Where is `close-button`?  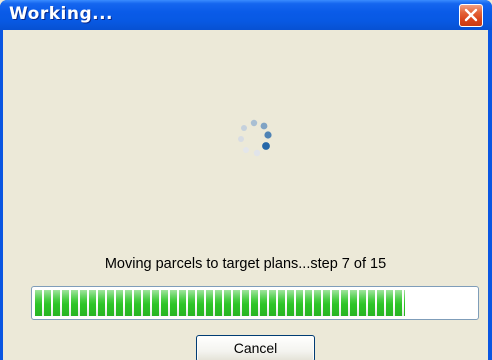
close-button is located at coordinates (471, 15).